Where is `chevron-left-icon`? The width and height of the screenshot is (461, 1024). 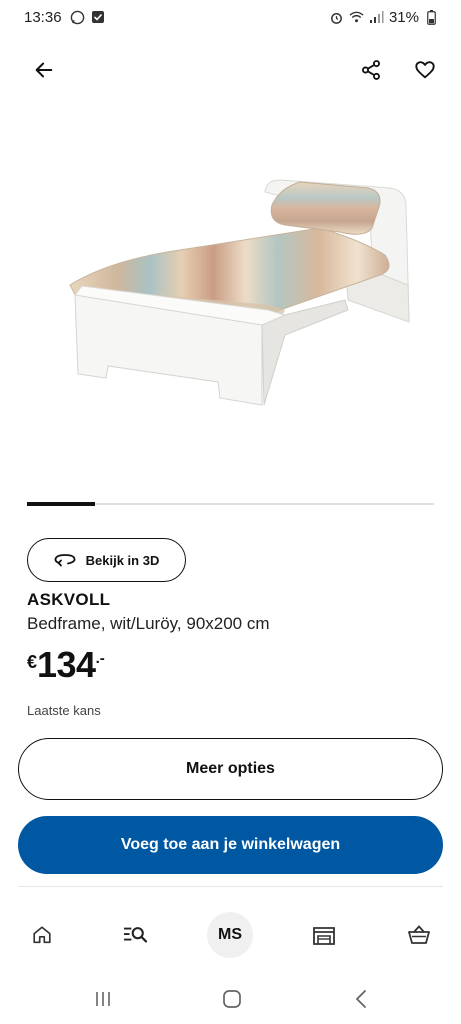 chevron-left-icon is located at coordinates (360, 999).